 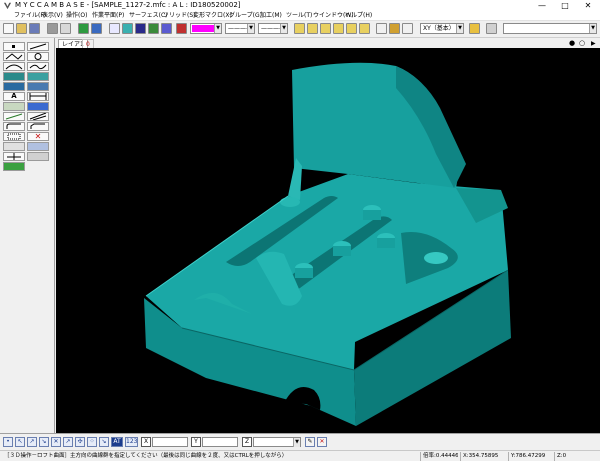 I want to click on model-icon, so click(x=153, y=28).